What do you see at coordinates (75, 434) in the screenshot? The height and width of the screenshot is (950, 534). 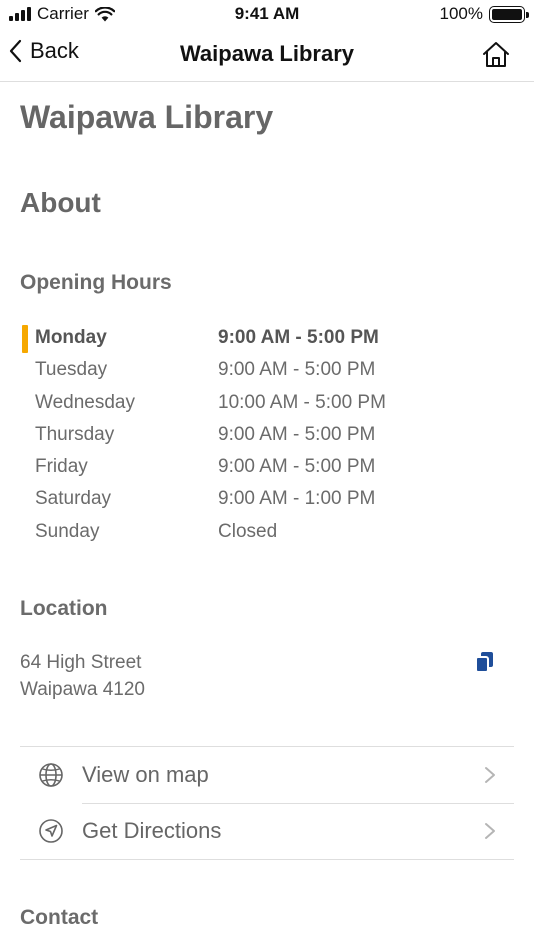 I see `hours-day: Thursday` at bounding box center [75, 434].